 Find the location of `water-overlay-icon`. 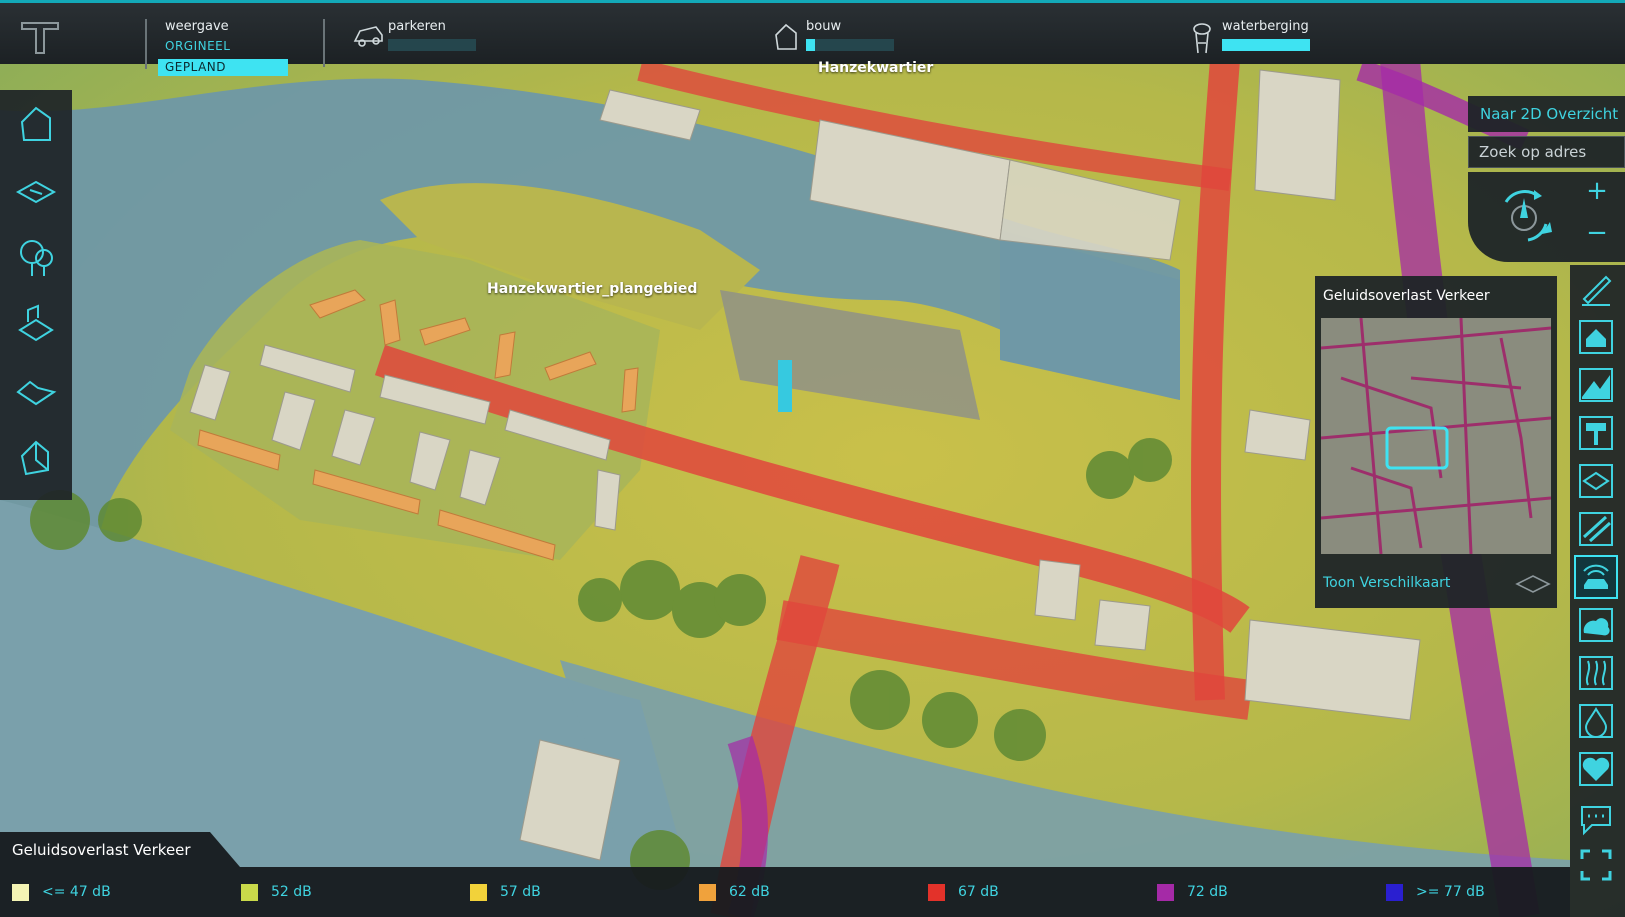

water-overlay-icon is located at coordinates (1596, 721).